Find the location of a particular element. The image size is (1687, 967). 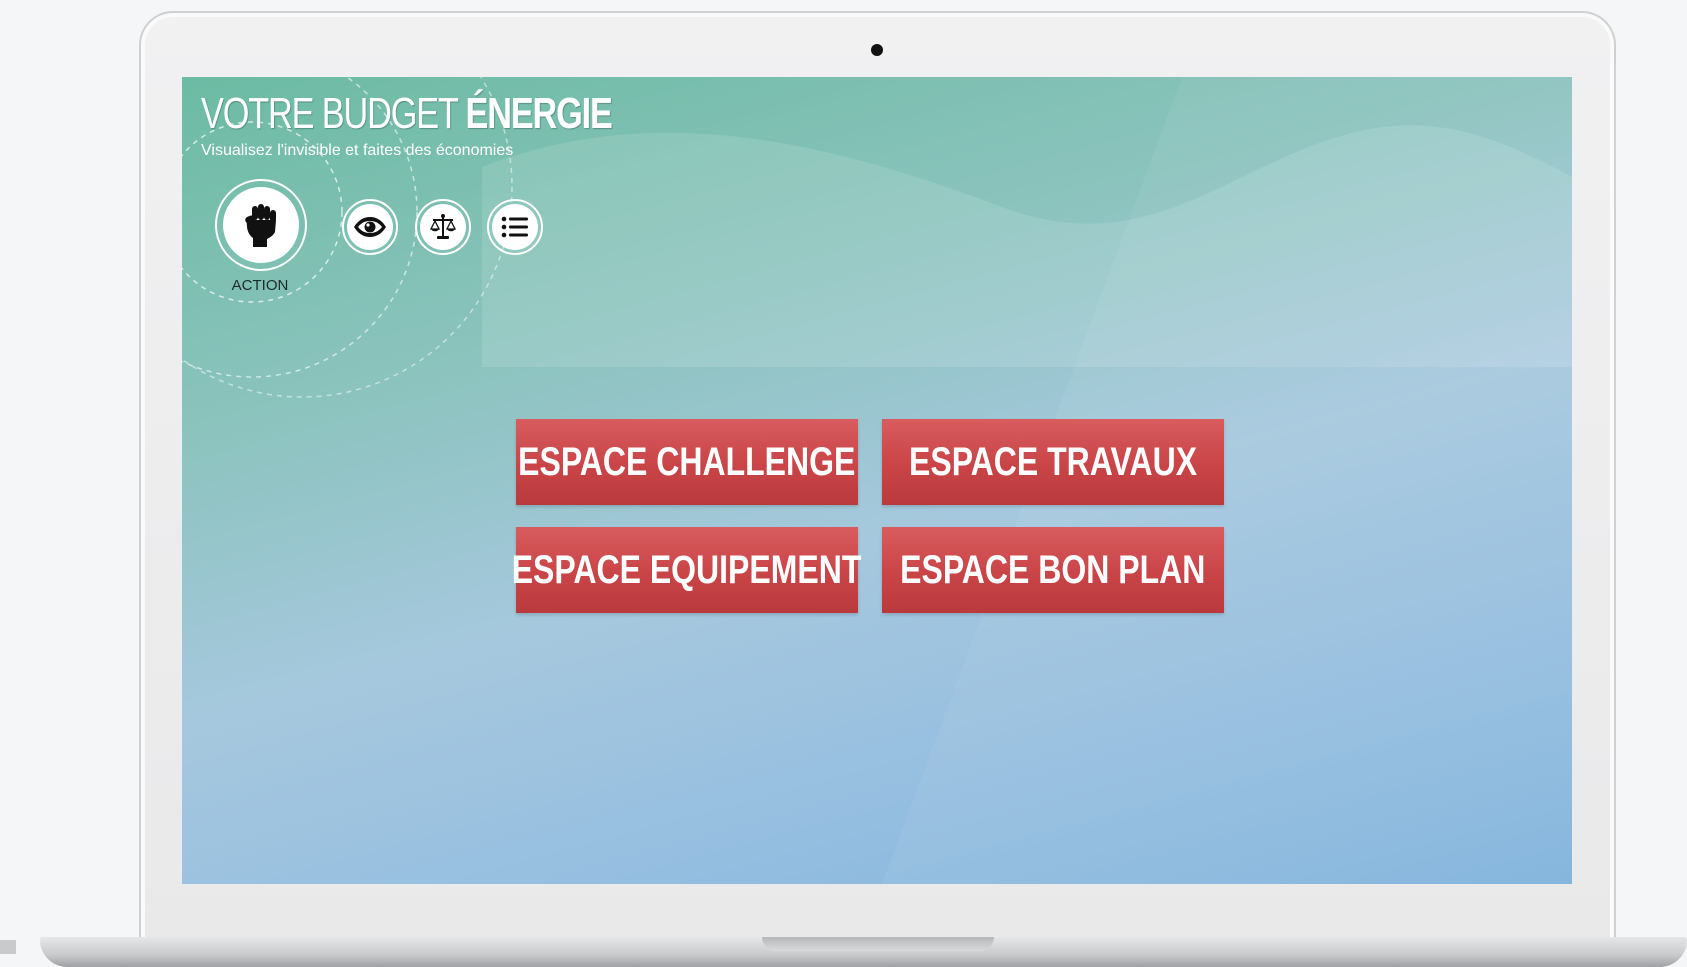

nav-list-button is located at coordinates (515, 227).